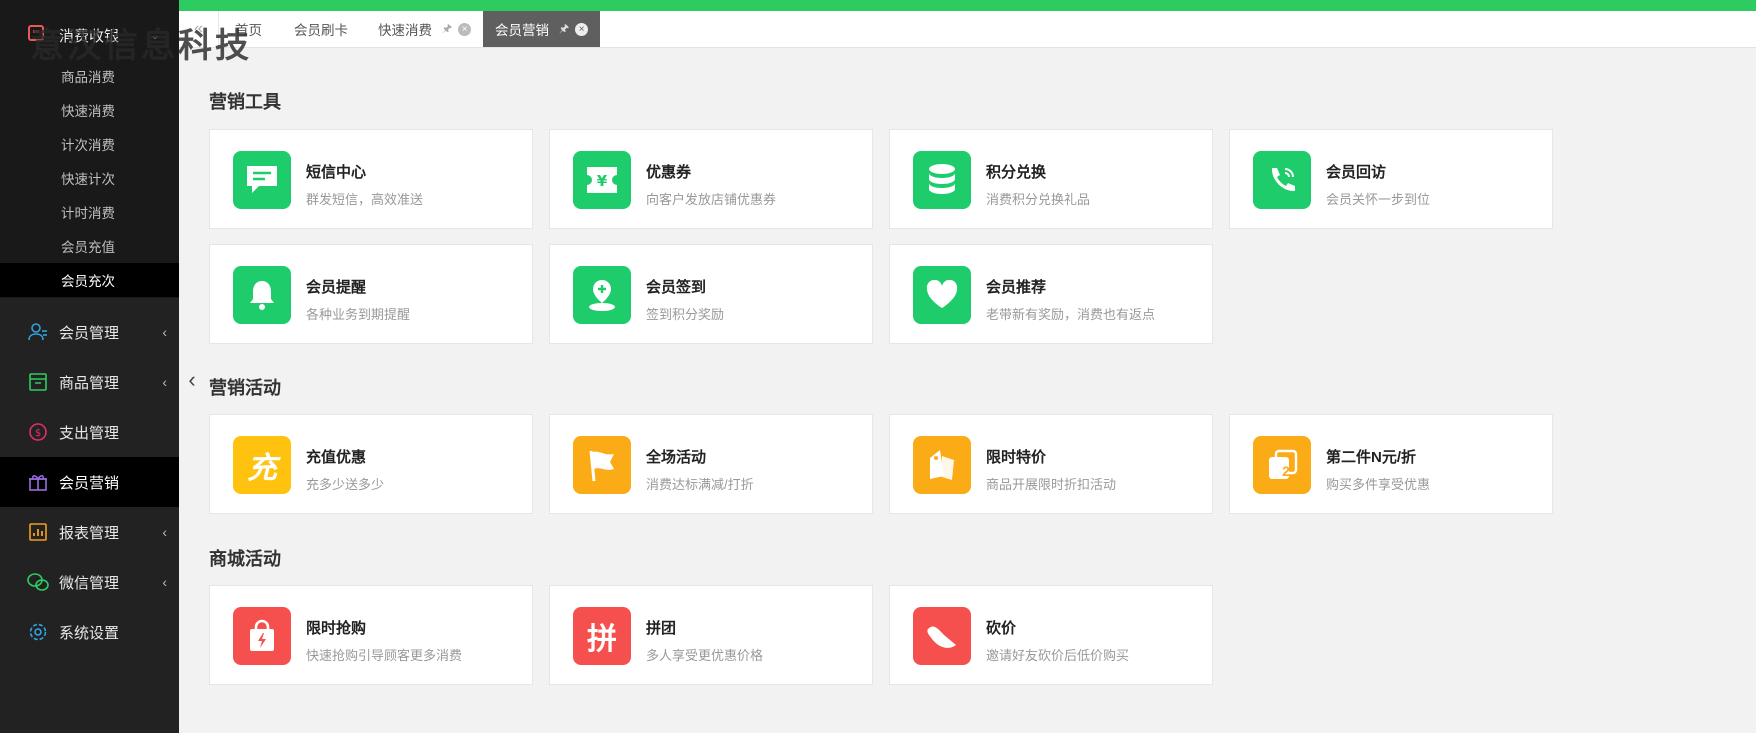  Describe the element at coordinates (245, 388) in the screenshot. I see `section-title: 营销活动` at that location.